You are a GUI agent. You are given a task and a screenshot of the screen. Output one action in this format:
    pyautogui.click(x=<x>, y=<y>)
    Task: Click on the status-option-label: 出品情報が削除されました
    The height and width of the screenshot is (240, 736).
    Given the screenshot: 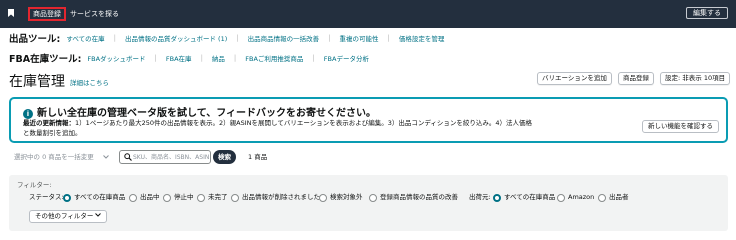 What is the action you would take?
    pyautogui.click(x=281, y=197)
    